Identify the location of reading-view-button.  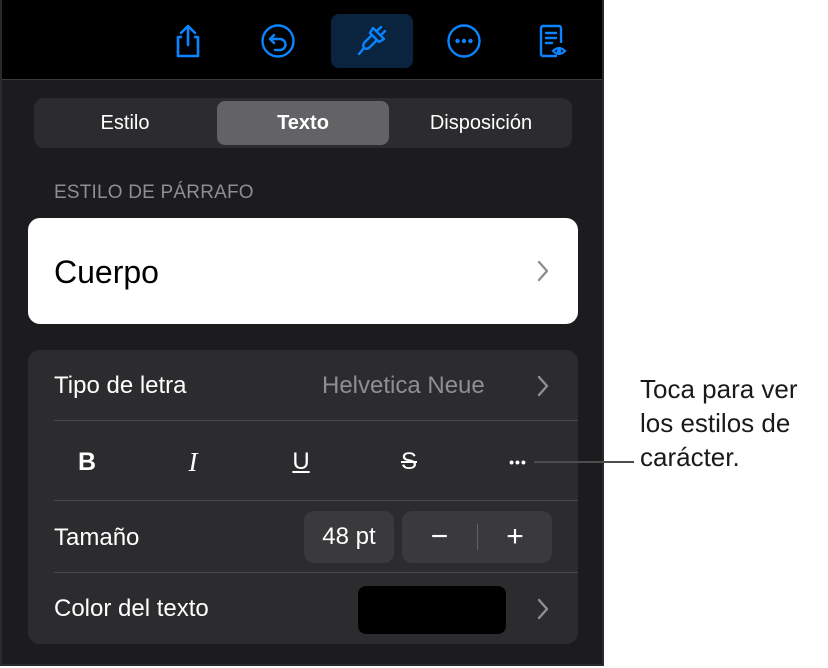
(552, 41).